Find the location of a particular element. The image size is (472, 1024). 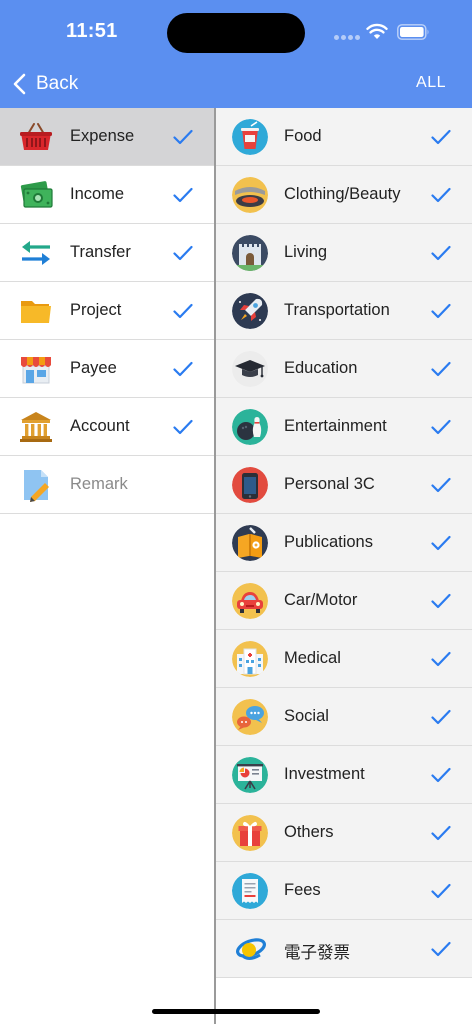

e-invoice-icon is located at coordinates (250, 949).